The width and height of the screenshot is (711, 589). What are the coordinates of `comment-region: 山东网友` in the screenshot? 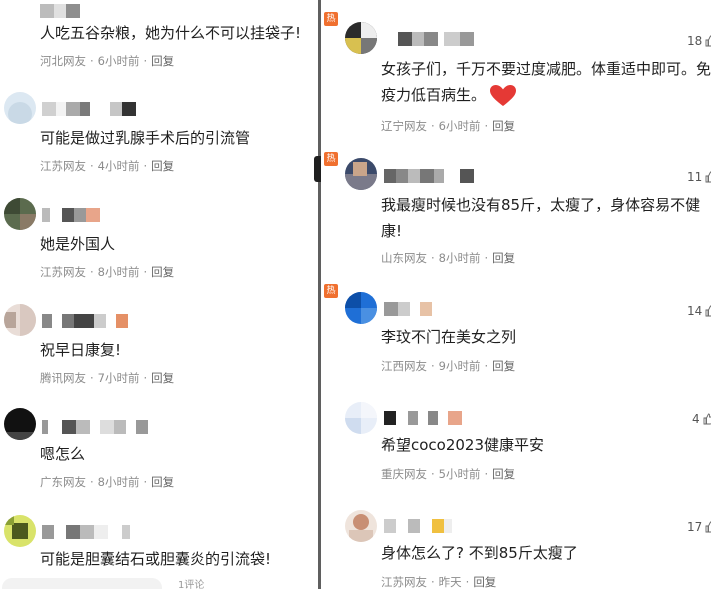 It's located at (404, 258).